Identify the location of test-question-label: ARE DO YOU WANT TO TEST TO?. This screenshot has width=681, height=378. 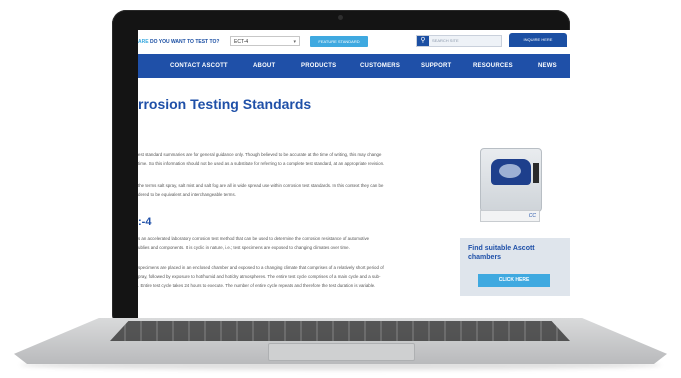
(178, 42).